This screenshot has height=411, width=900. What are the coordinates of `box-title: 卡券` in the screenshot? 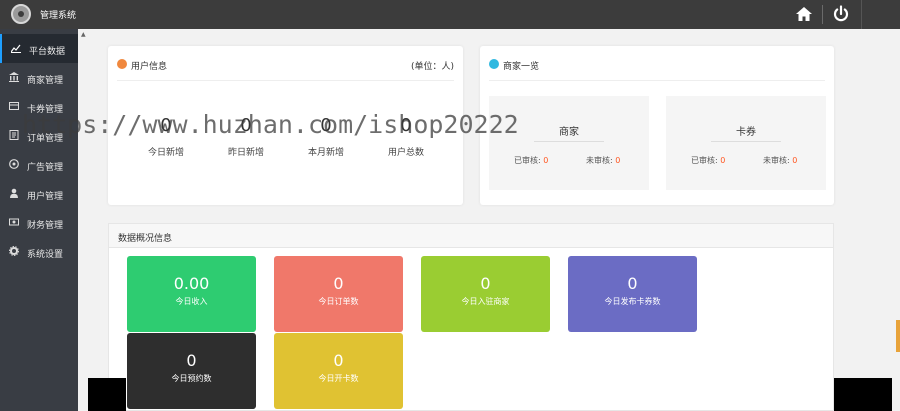 It's located at (746, 132).